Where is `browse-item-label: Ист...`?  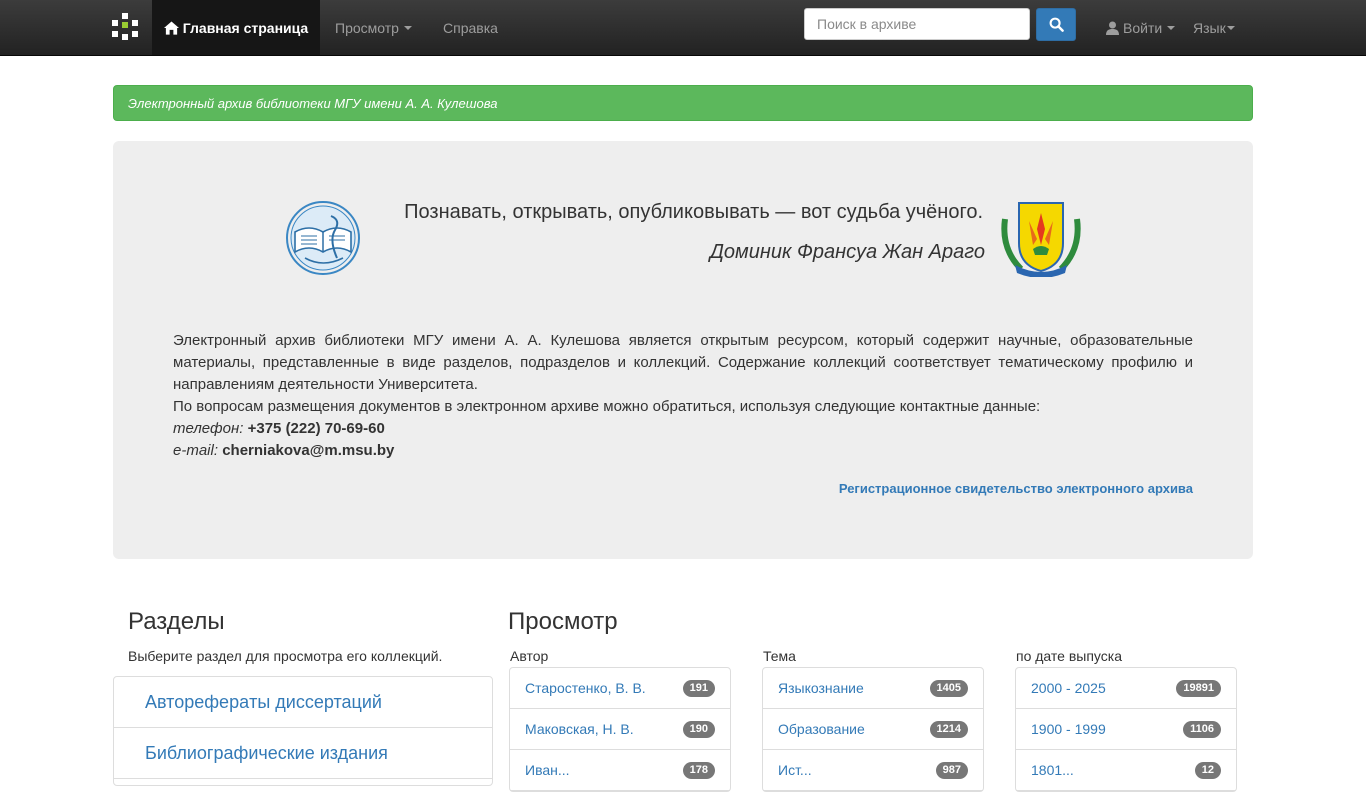
browse-item-label: Ист... is located at coordinates (795, 770).